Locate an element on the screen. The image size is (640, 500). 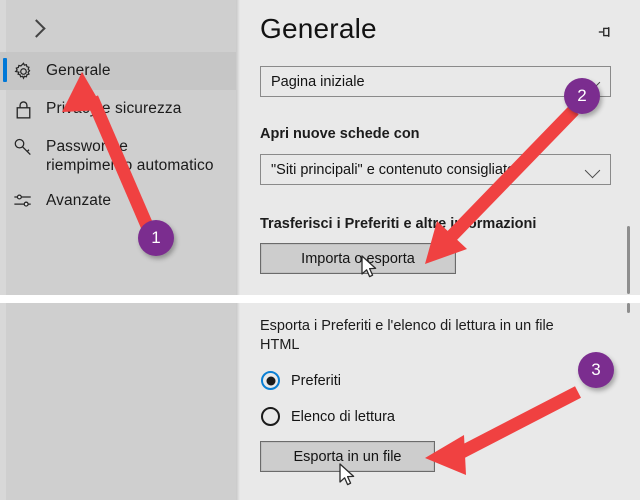
radio-elenco-di-lettura: Elenco di lettura is located at coordinates (328, 416).